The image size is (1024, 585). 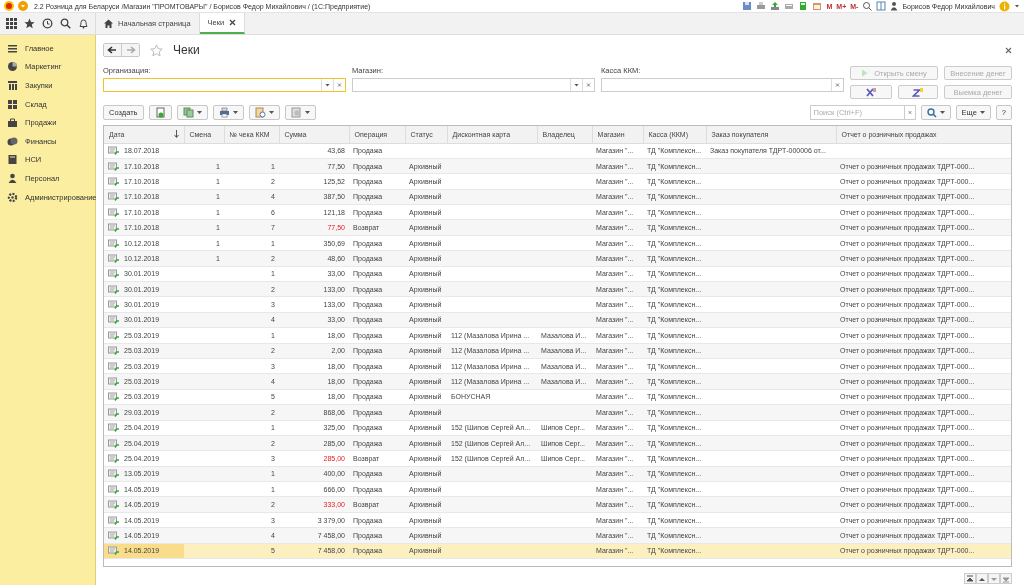 What do you see at coordinates (803, 6) in the screenshot?
I see `calculator-icon` at bounding box center [803, 6].